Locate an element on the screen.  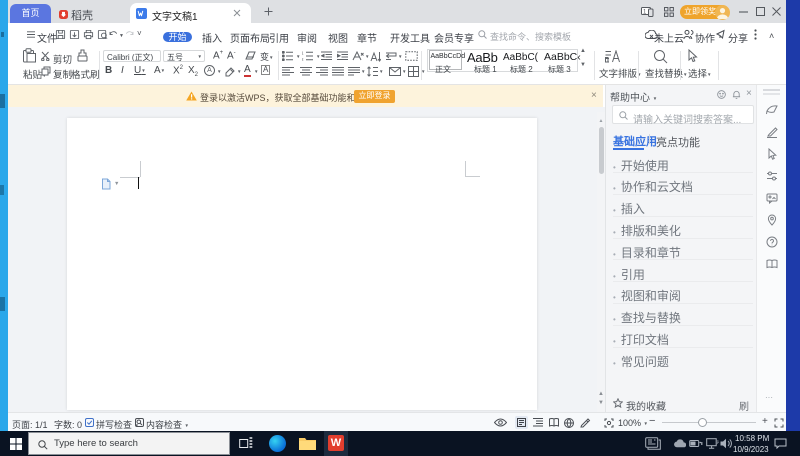
svg-text: 1 is located at coordinates (303, 53).